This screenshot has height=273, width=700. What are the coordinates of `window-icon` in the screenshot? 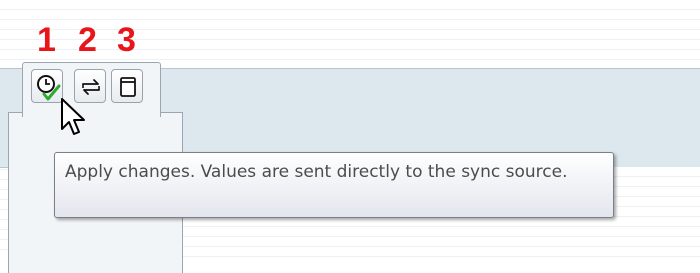 It's located at (128, 87).